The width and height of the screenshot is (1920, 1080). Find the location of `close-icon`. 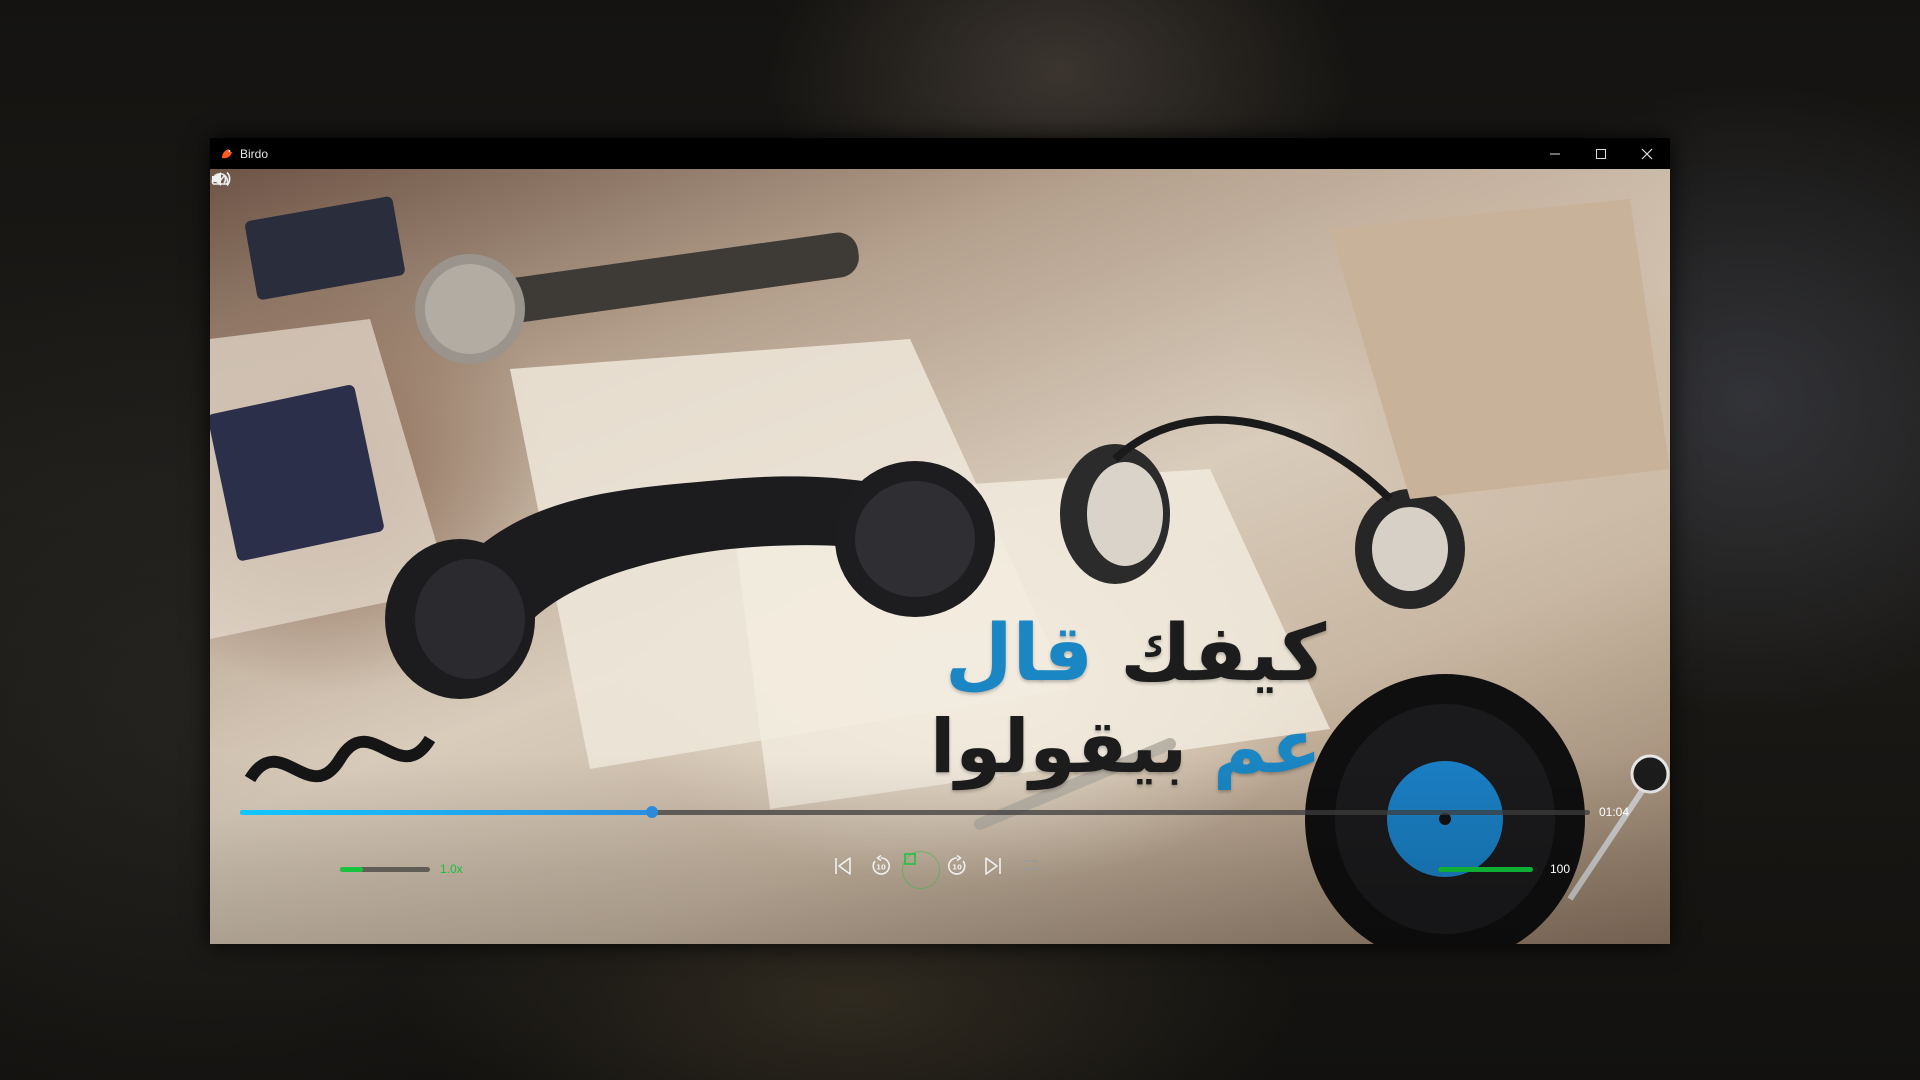

close-icon is located at coordinates (1647, 153).